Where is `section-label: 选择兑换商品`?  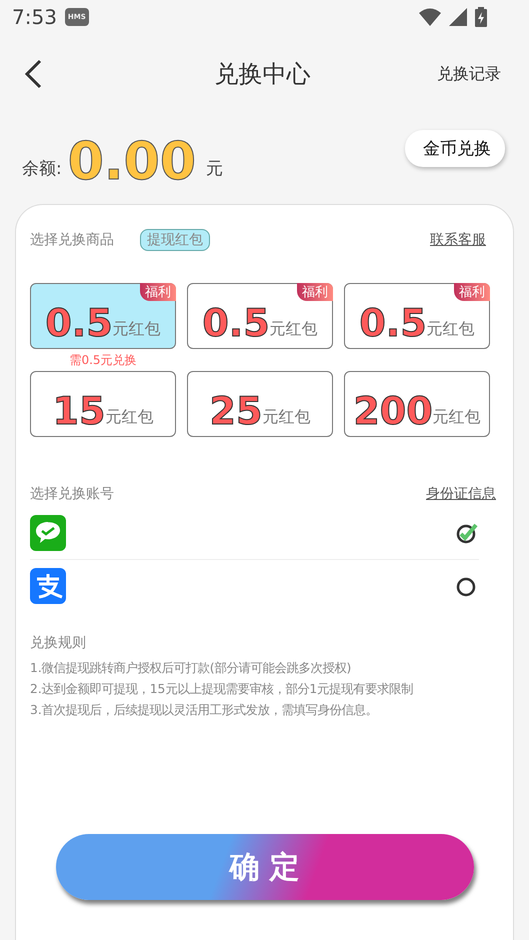 section-label: 选择兑换商品 is located at coordinates (72, 240).